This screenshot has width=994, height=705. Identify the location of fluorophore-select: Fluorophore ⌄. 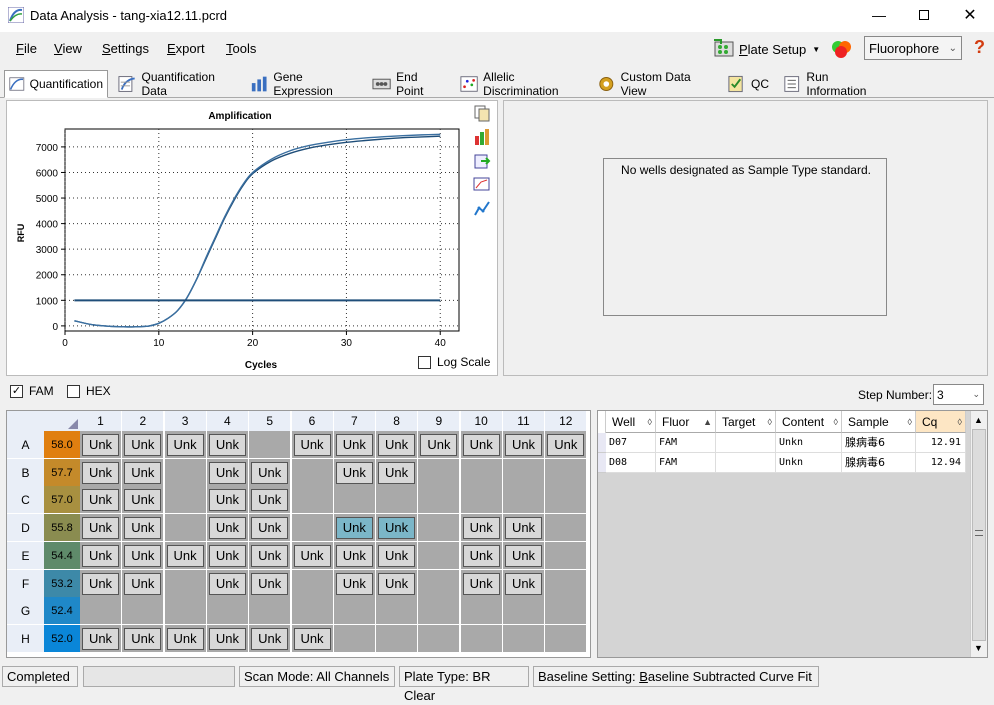
(913, 48).